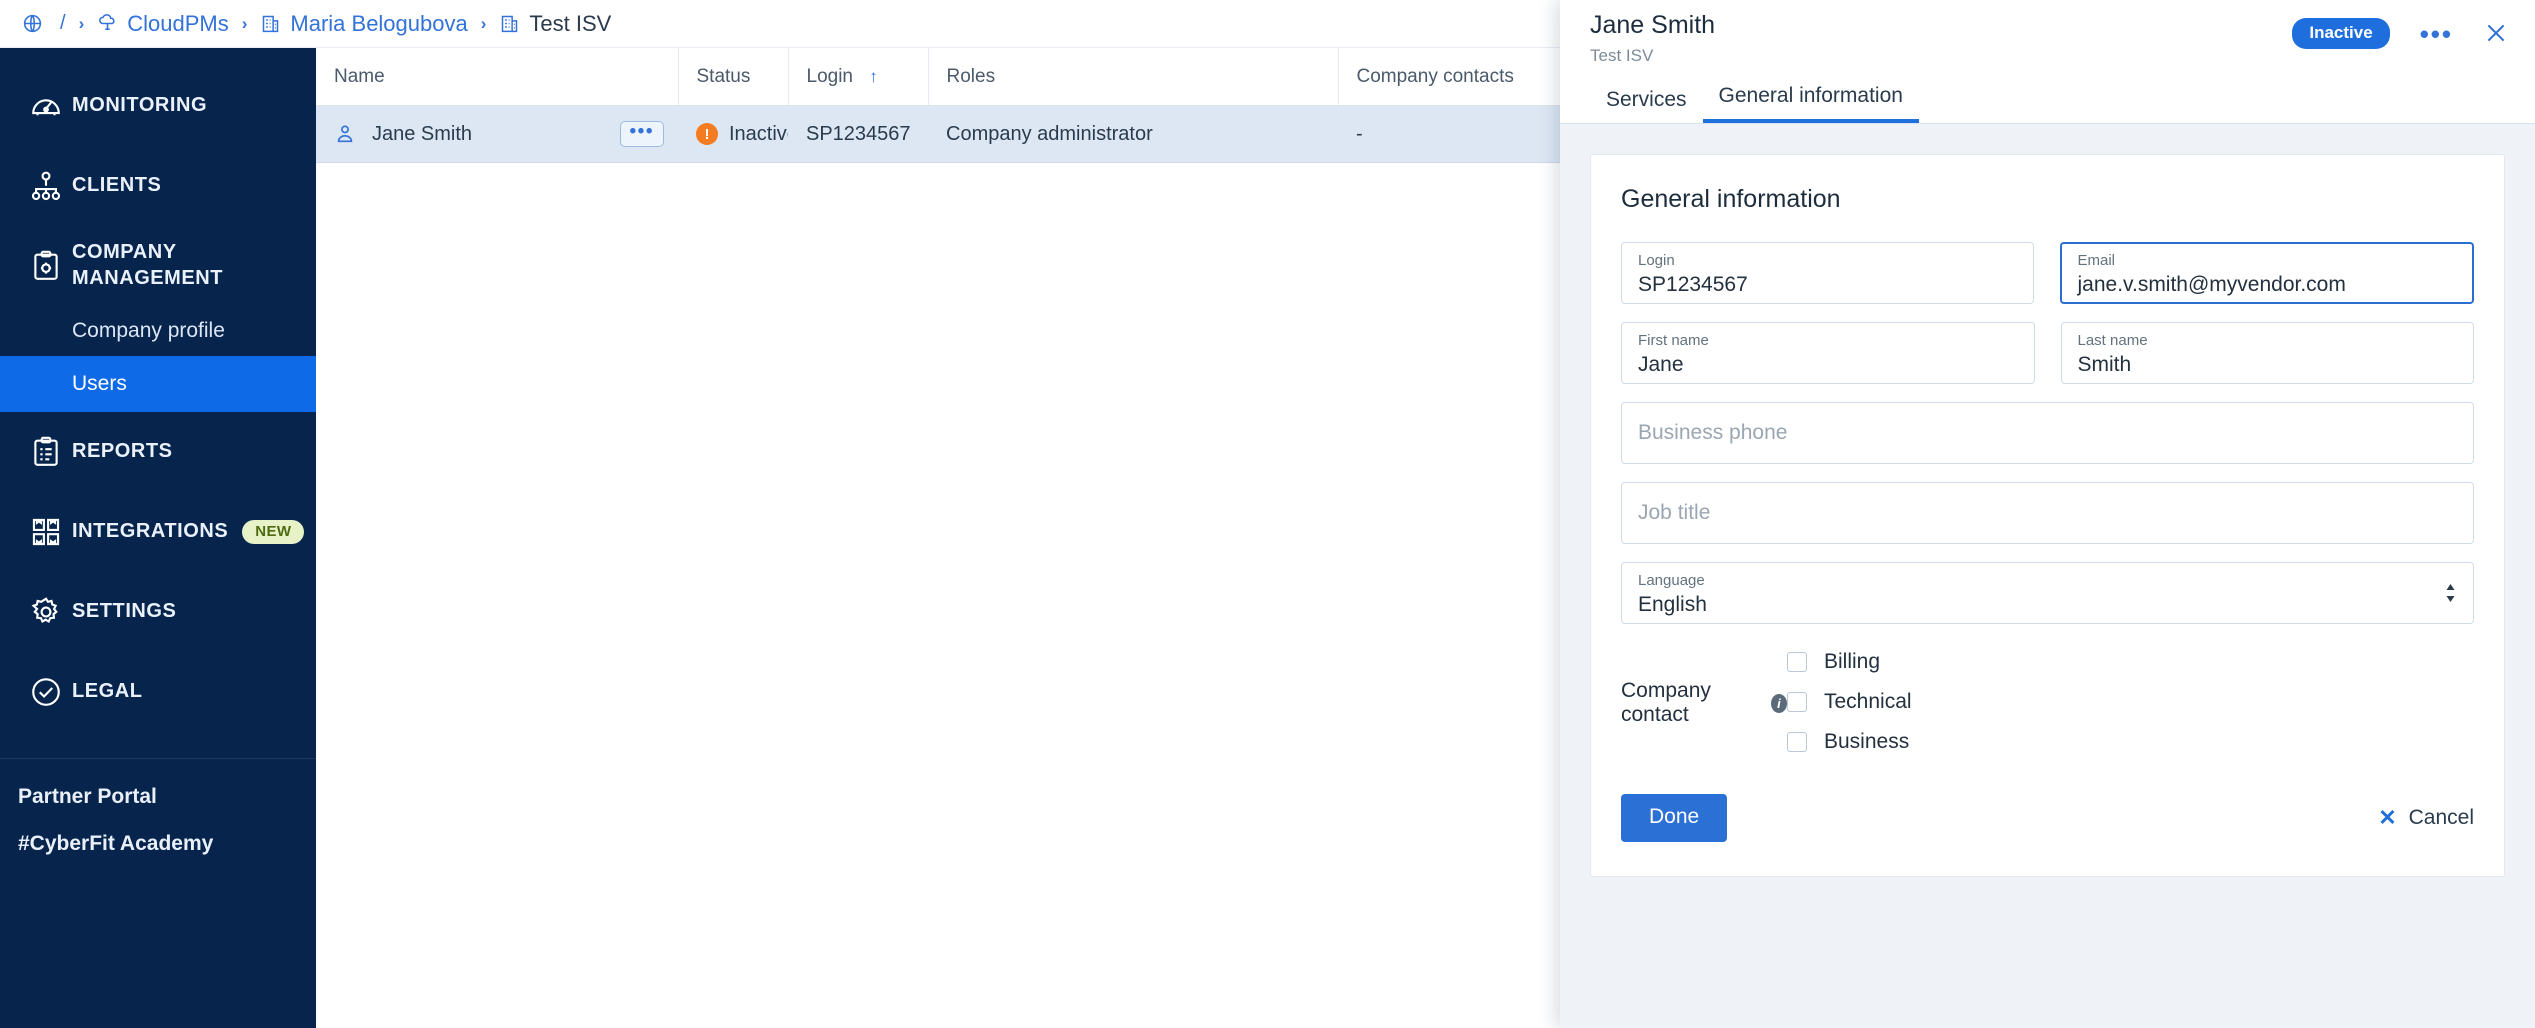 This screenshot has height=1028, width=2535. Describe the element at coordinates (2047, 38) in the screenshot. I see `panel-header: Jane Smith Test ISV Inactive •••` at that location.